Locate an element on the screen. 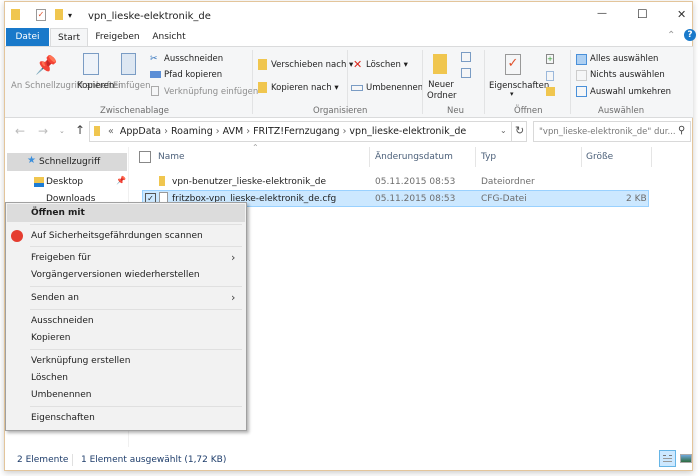  delete-button: Löschen ▾ is located at coordinates (387, 65).